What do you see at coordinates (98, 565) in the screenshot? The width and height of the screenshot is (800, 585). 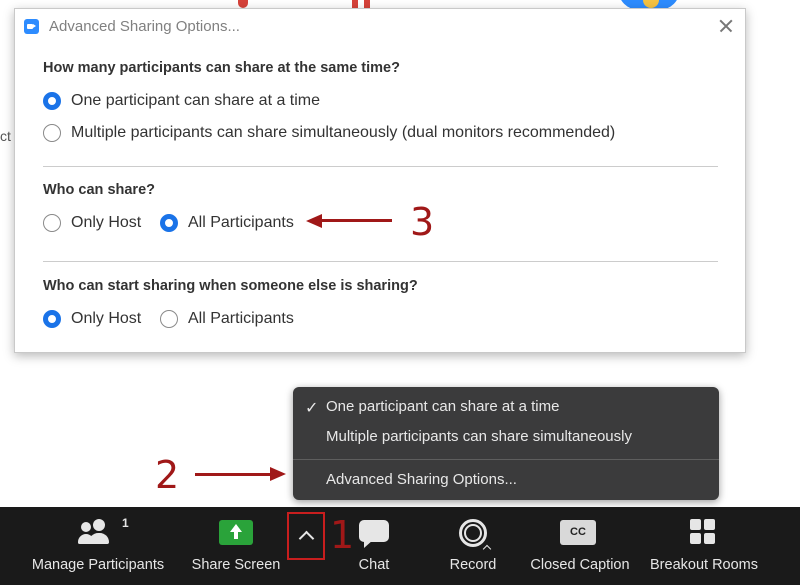 I see `toolbar-label: Manage Participants` at bounding box center [98, 565].